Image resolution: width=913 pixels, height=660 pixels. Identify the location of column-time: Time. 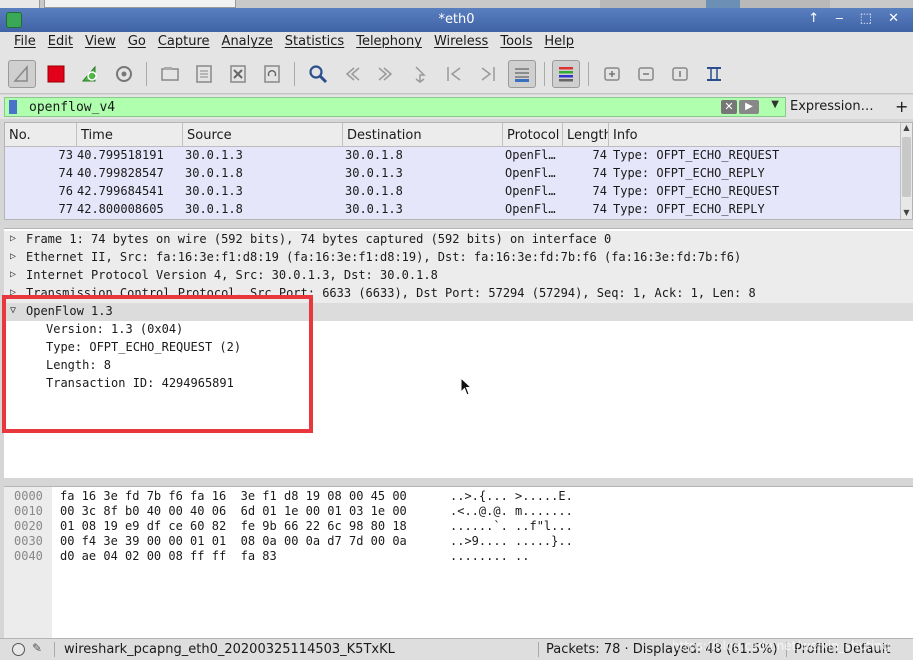
(130, 135).